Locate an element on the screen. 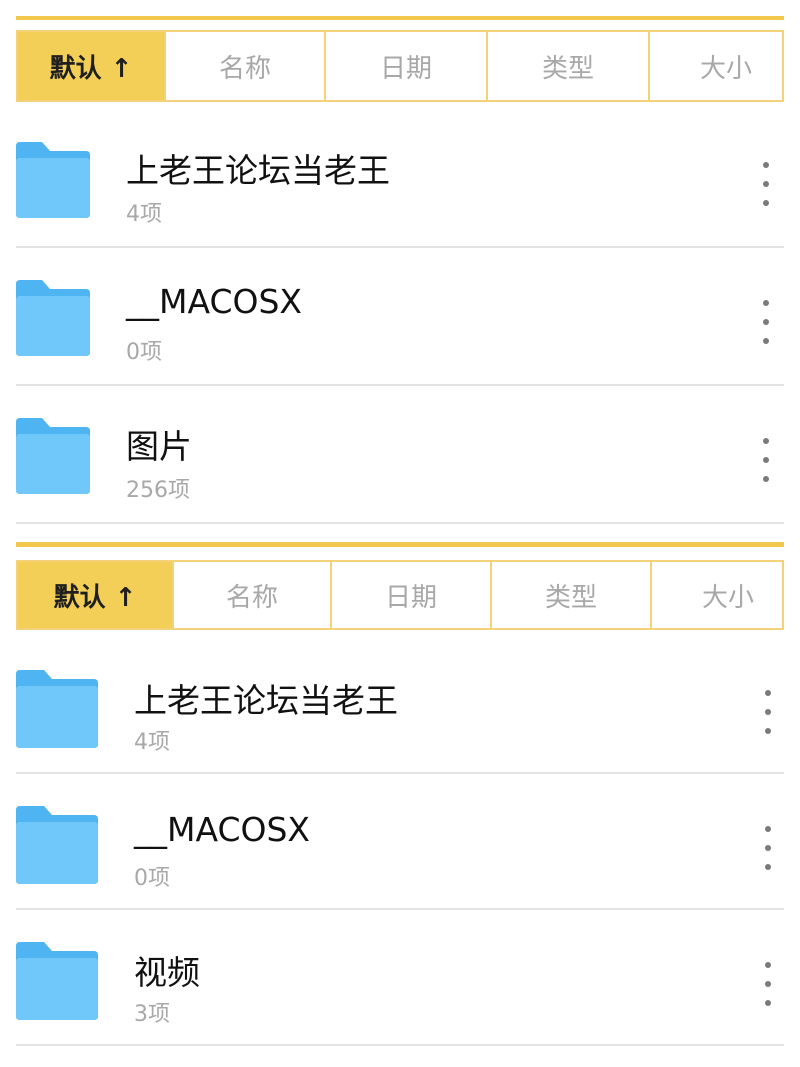 The height and width of the screenshot is (1067, 800). list-item: 视频 3项 is located at coordinates (400, 978).